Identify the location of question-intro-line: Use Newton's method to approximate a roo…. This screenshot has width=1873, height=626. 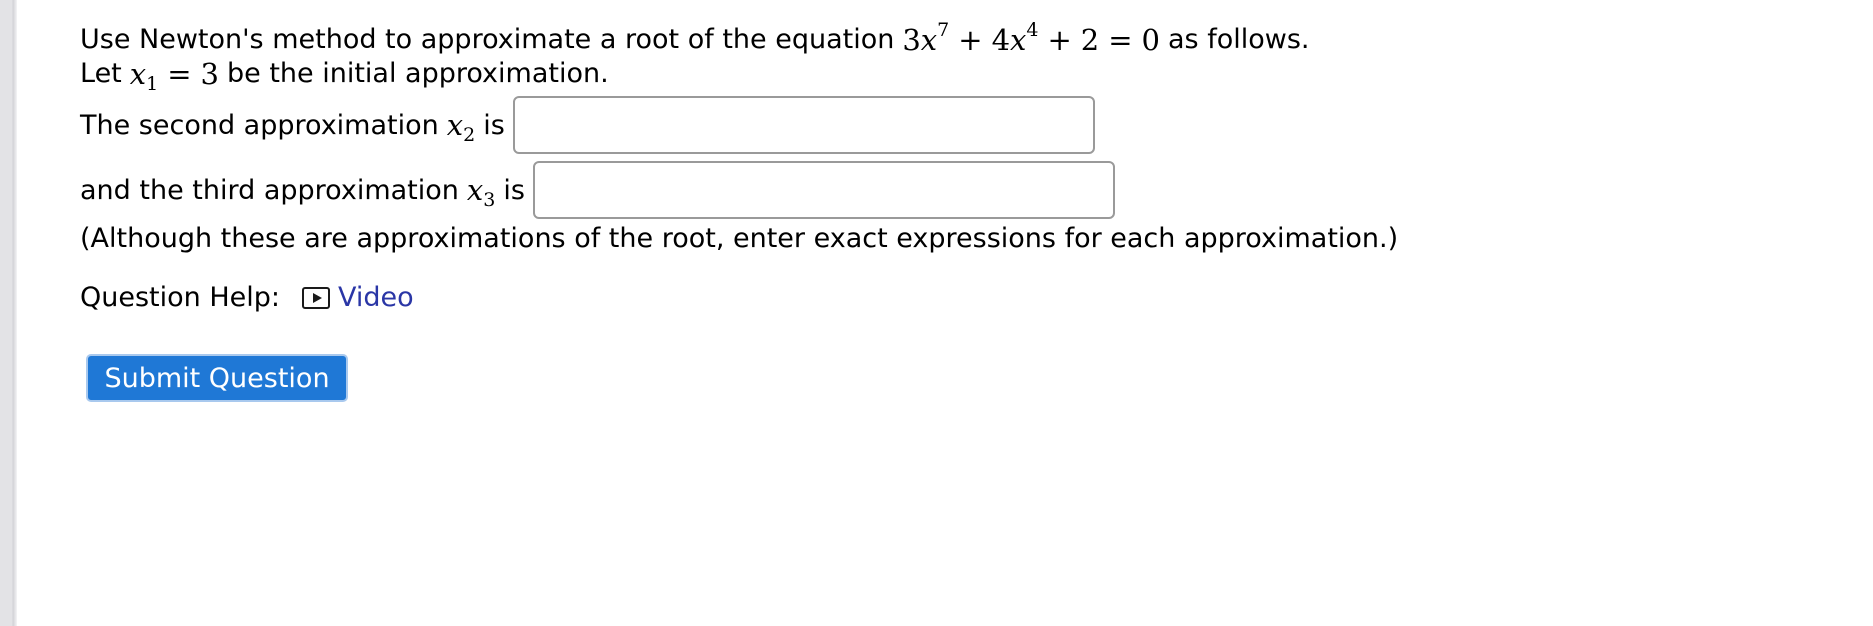
(930, 39).